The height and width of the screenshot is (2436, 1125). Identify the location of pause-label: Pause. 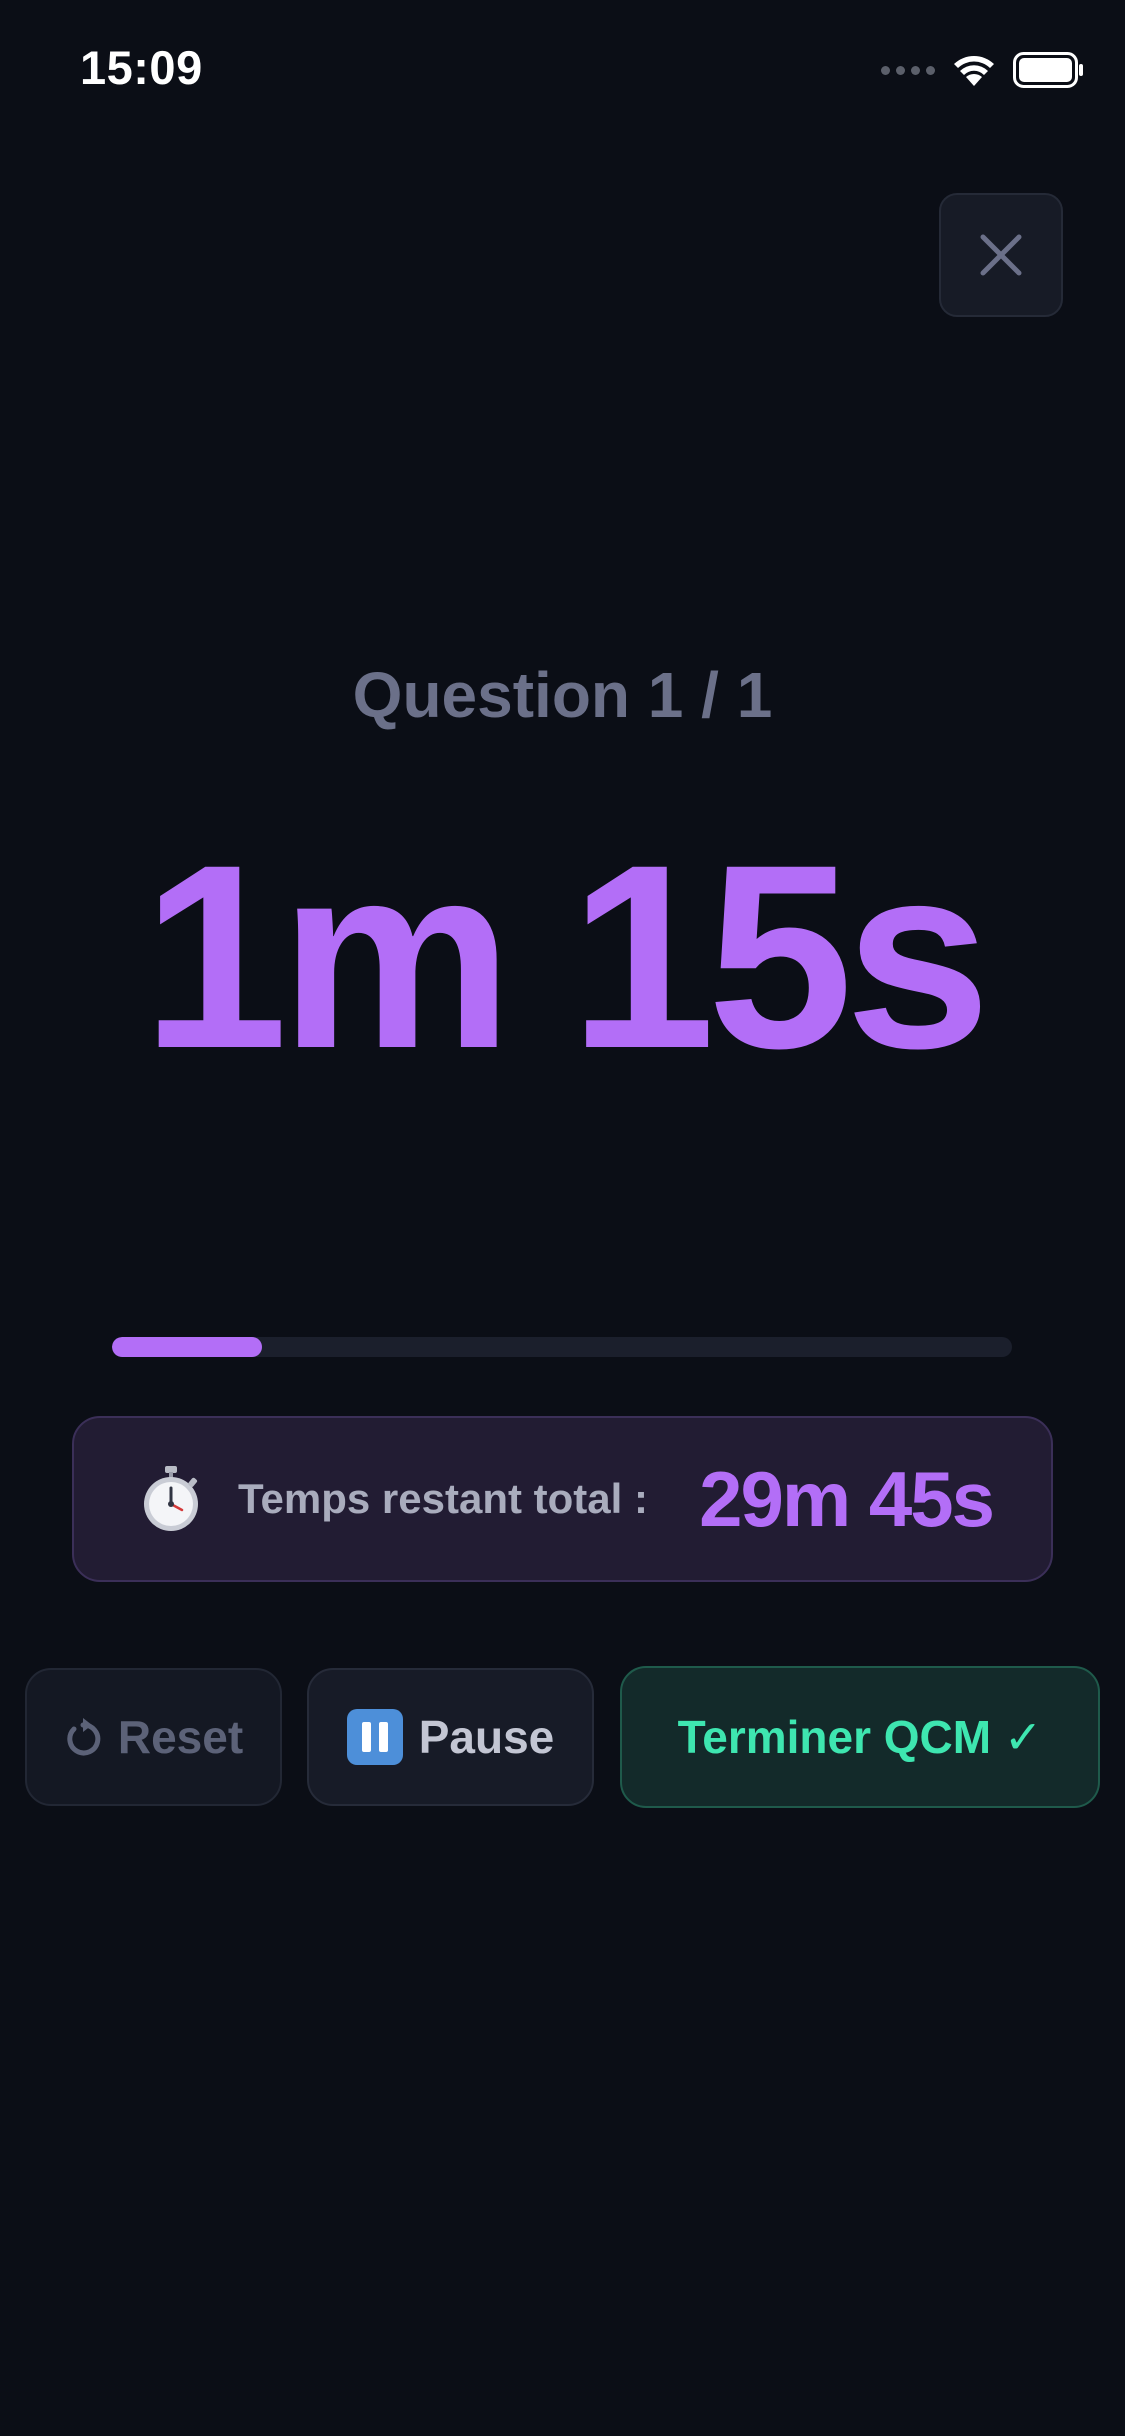
(486, 1737).